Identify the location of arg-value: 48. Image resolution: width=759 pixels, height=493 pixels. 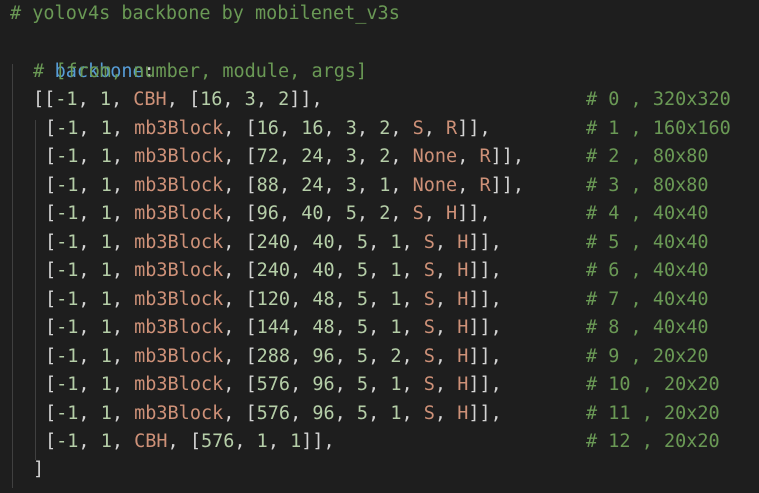
(323, 327).